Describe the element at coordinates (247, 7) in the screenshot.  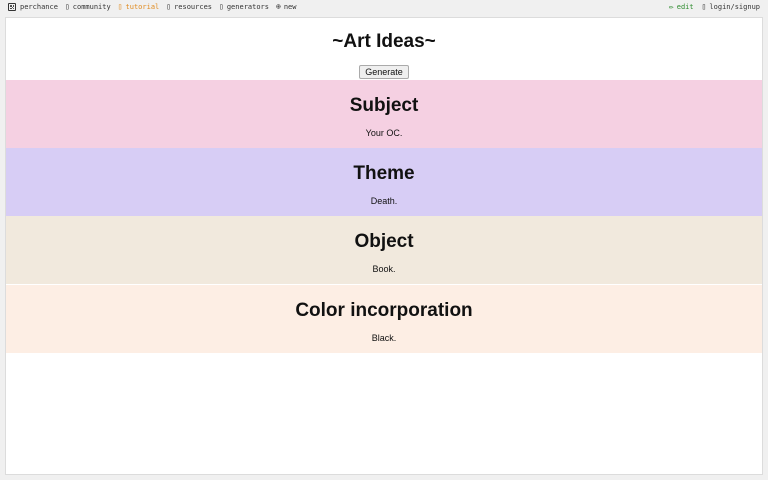
I see `nav-link-label: generators` at that location.